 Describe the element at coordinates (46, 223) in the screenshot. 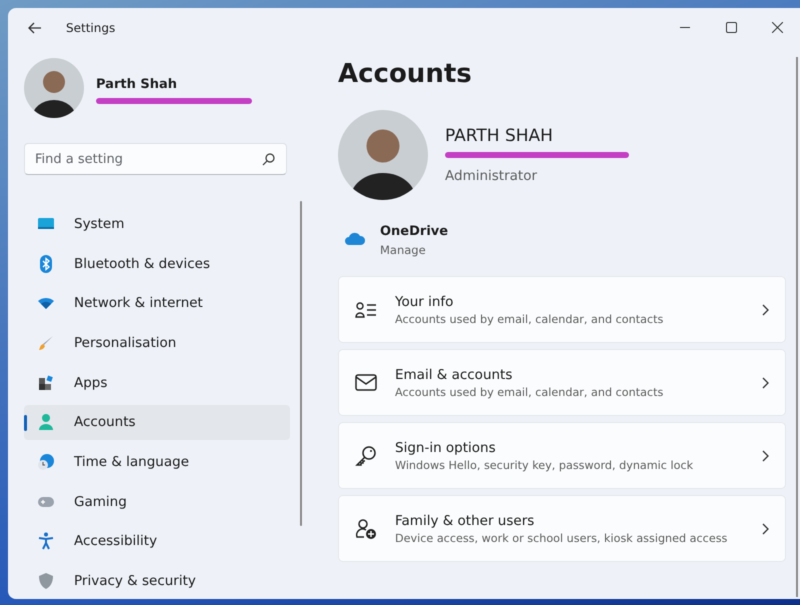

I see `monitor-icon` at that location.